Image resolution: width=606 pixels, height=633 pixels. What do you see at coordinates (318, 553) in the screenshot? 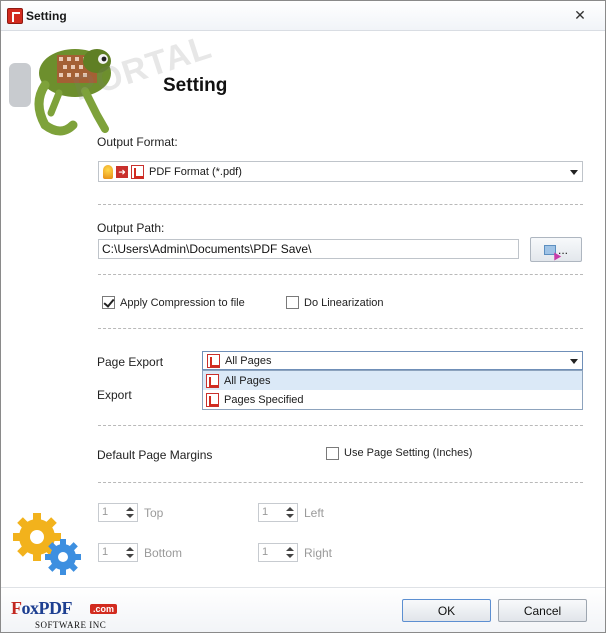
I see `right-margin-label: Right` at bounding box center [318, 553].